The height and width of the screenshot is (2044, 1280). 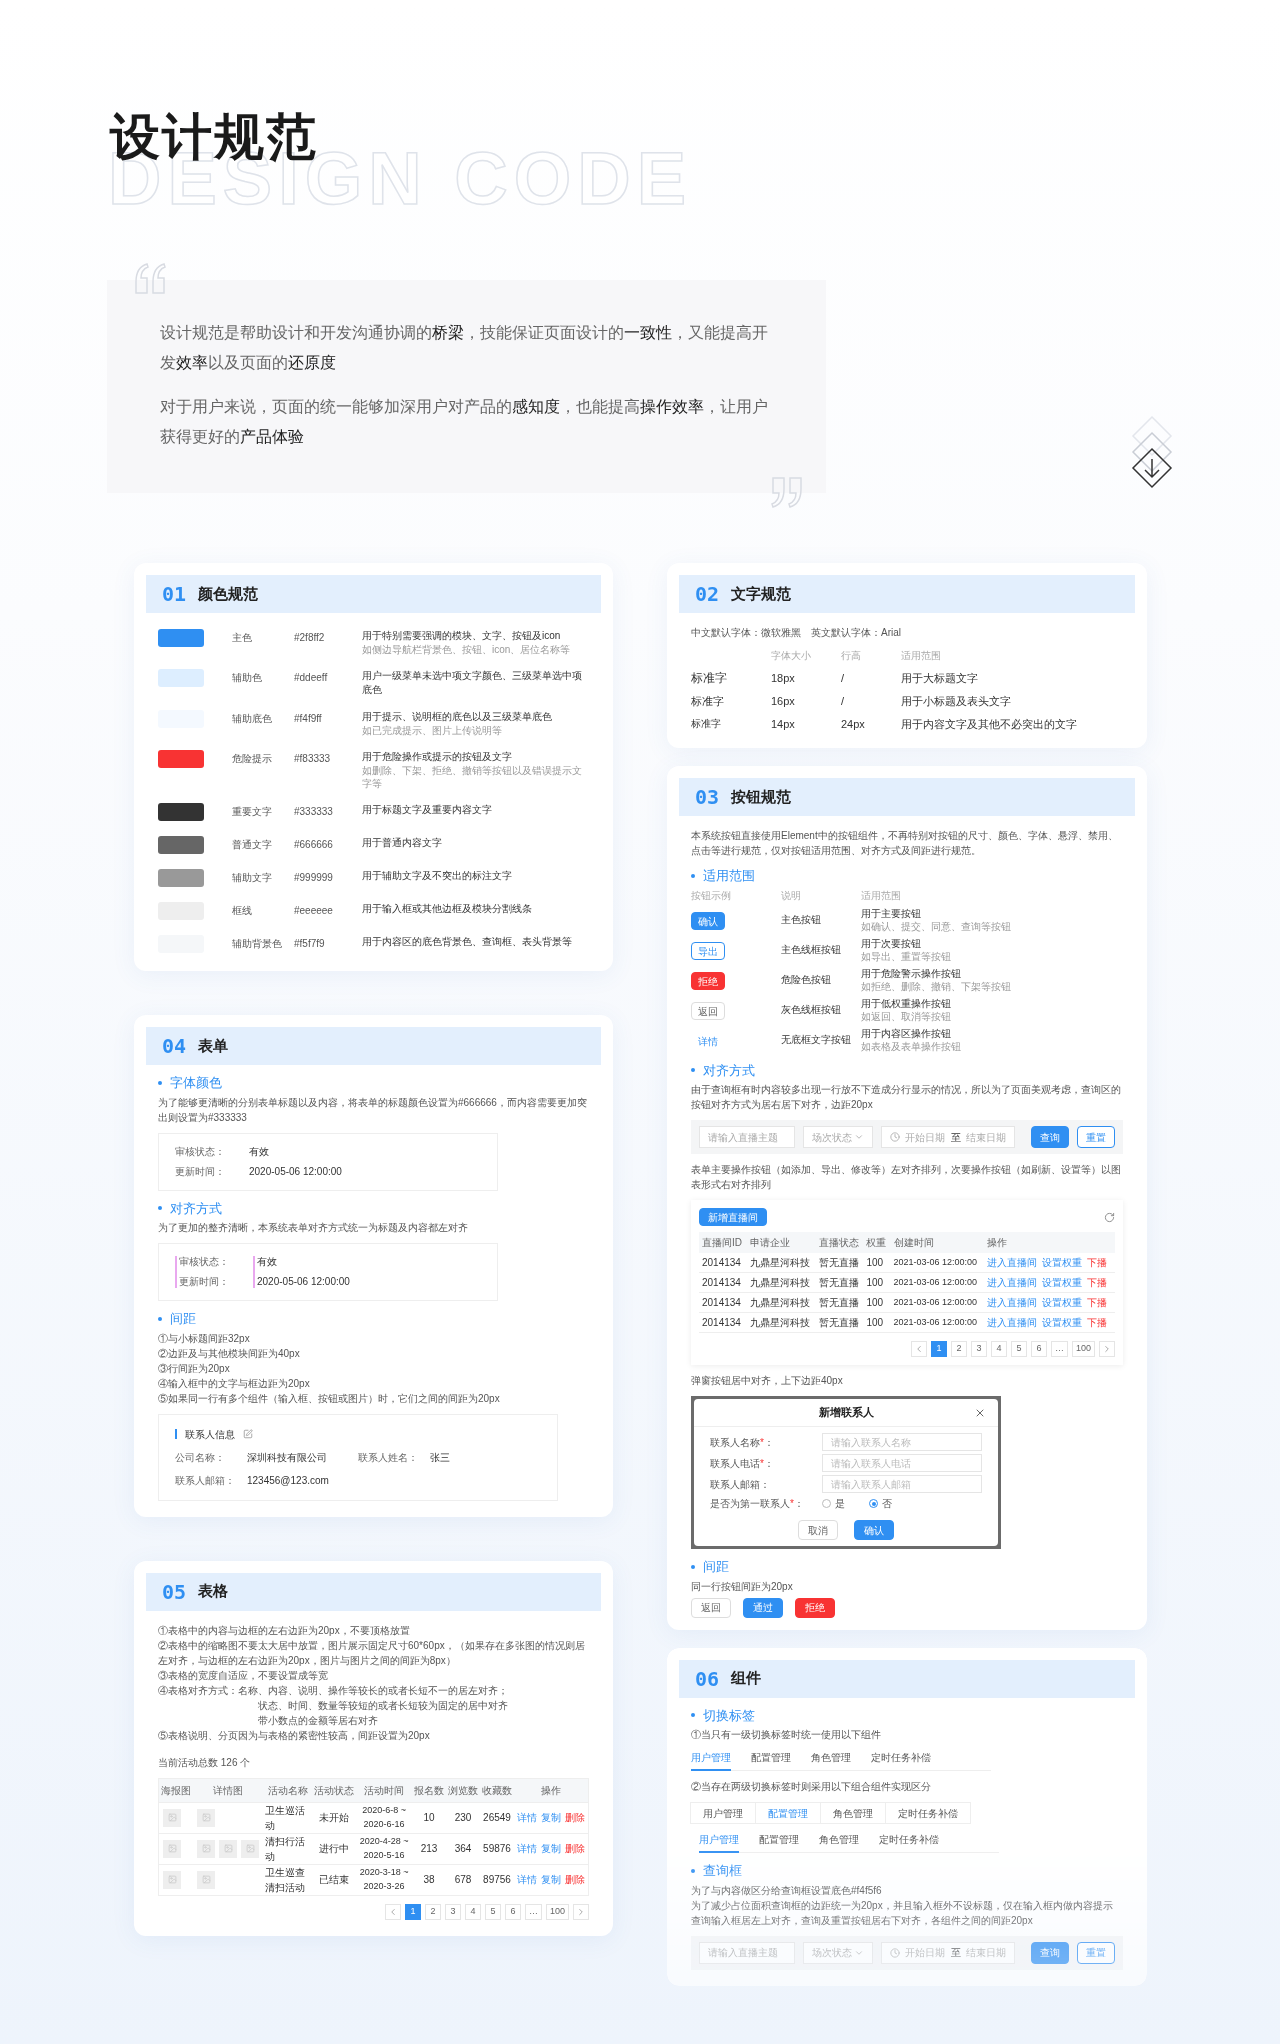 What do you see at coordinates (1109, 1217) in the screenshot?
I see `refresh-icon` at bounding box center [1109, 1217].